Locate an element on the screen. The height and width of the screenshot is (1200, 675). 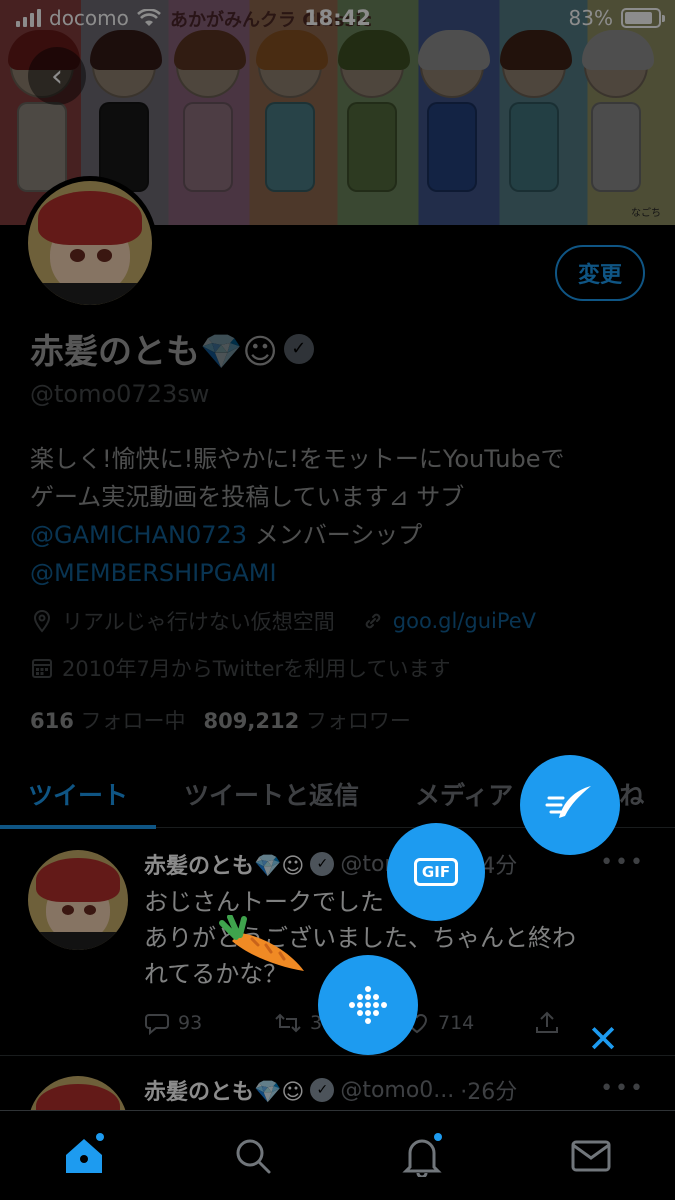
close-fab-menu-icon: ✕ is located at coordinates (603, 1039).